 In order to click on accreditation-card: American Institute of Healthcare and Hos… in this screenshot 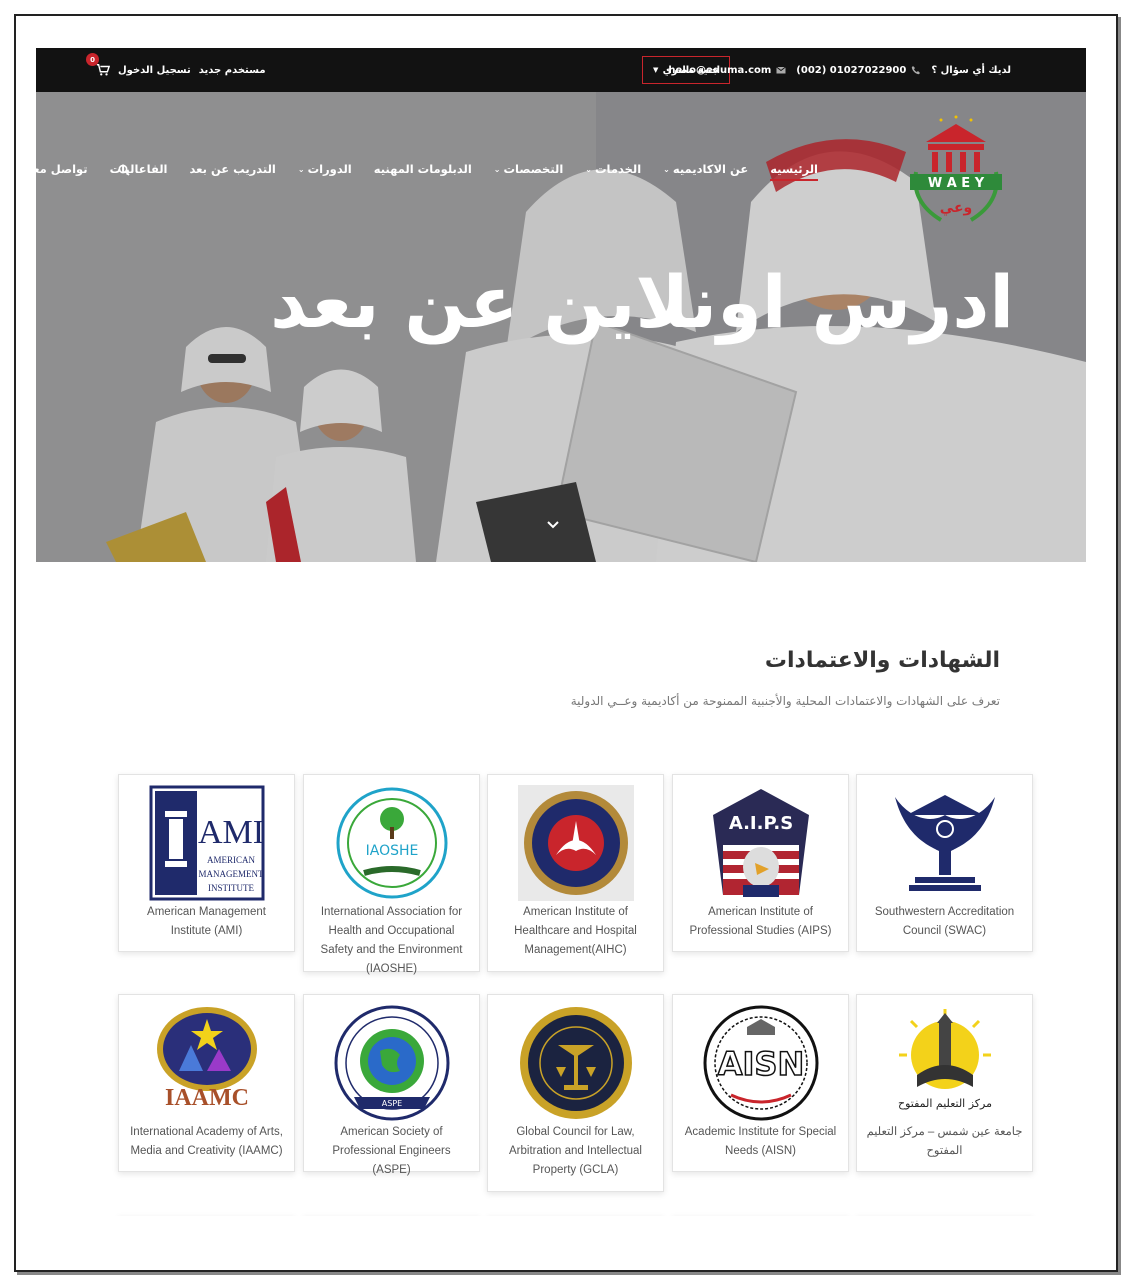, I will do `click(575, 873)`.